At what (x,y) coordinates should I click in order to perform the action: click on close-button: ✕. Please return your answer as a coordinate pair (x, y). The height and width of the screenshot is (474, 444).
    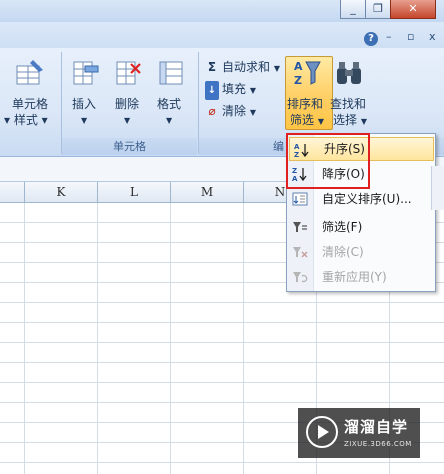
    Looking at the image, I should click on (413, 9).